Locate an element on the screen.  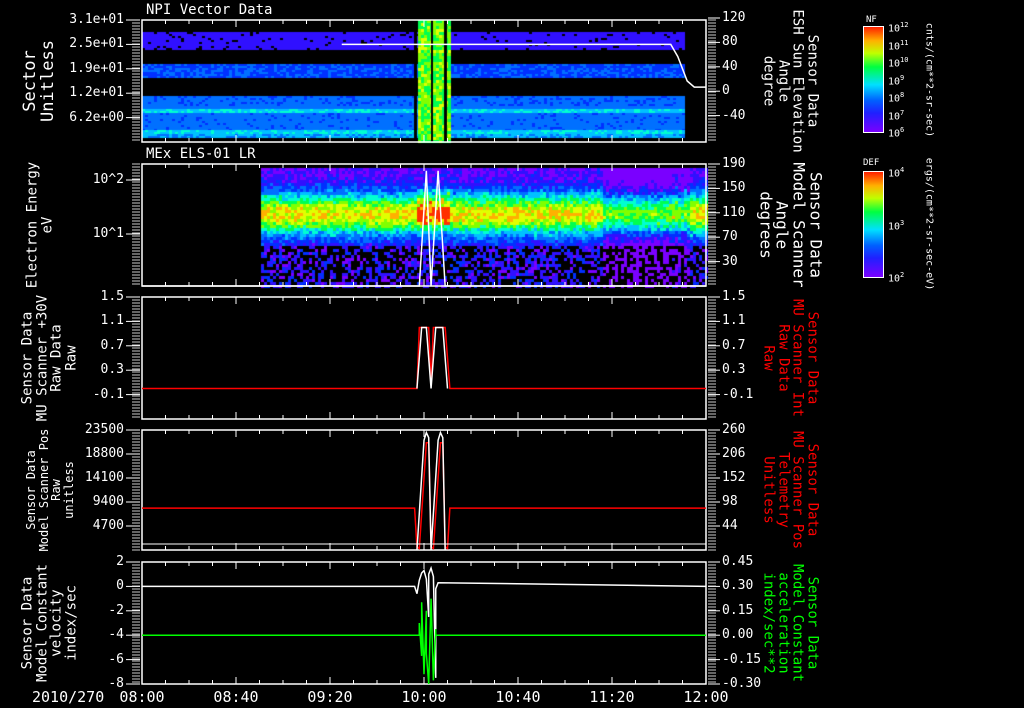
left-axis-label: Sensor Data MU Scanner +30V Raw Data Raw is located at coordinates (49, 358).